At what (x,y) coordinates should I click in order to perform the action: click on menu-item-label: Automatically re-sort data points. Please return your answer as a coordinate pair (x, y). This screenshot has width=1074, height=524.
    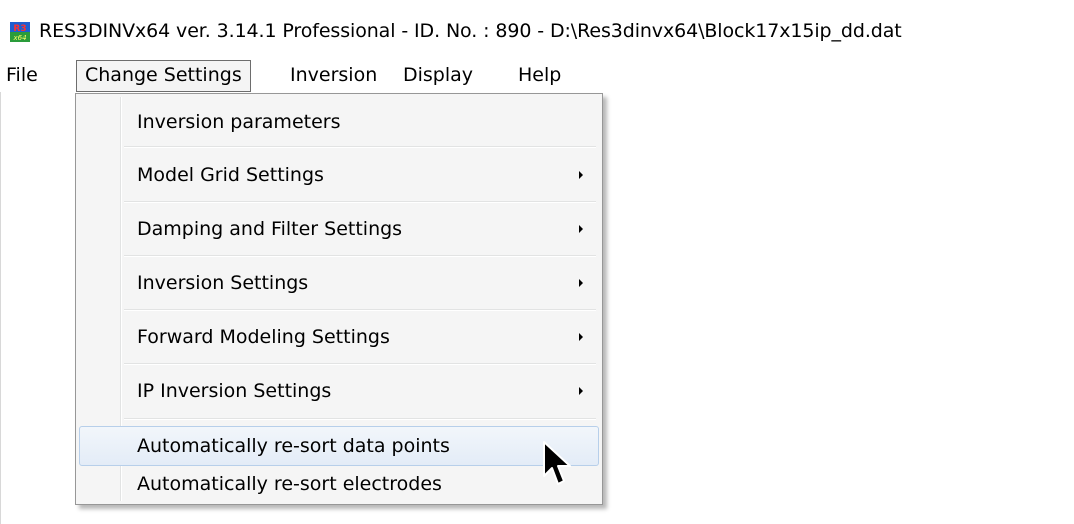
    Looking at the image, I should click on (293, 446).